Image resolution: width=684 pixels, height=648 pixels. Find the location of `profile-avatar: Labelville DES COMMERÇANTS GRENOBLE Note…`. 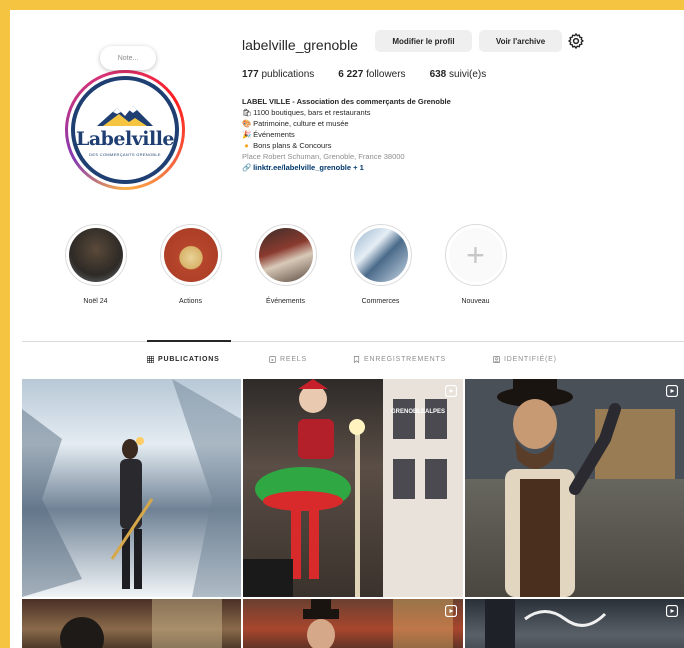

profile-avatar: Labelville DES COMMERÇANTS GRENOBLE Note… is located at coordinates (129, 118).